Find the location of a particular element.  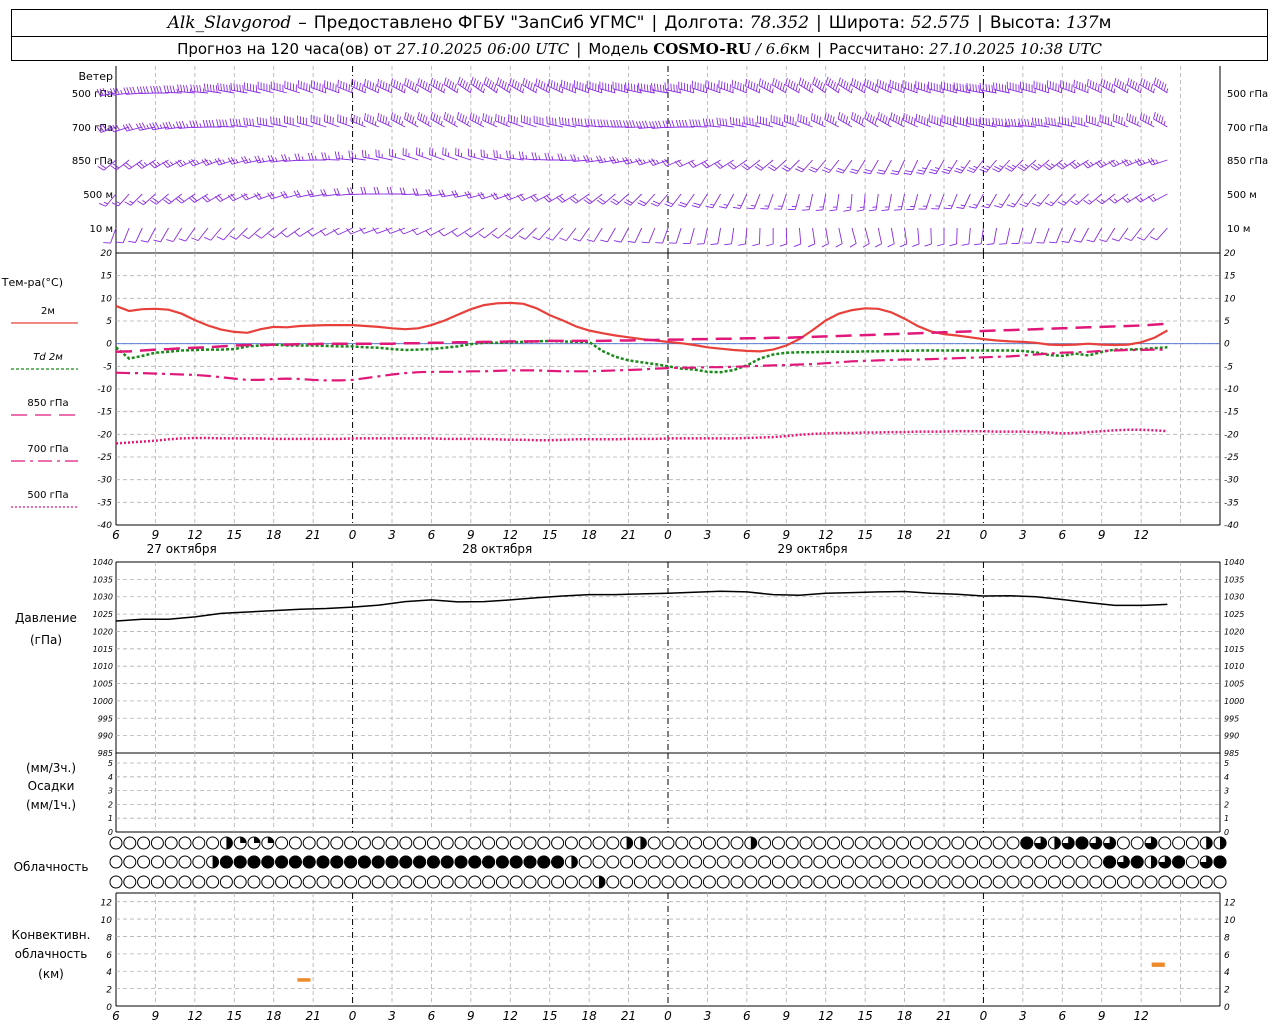

temp-legend-label: Td 2м is located at coordinates (48, 357).